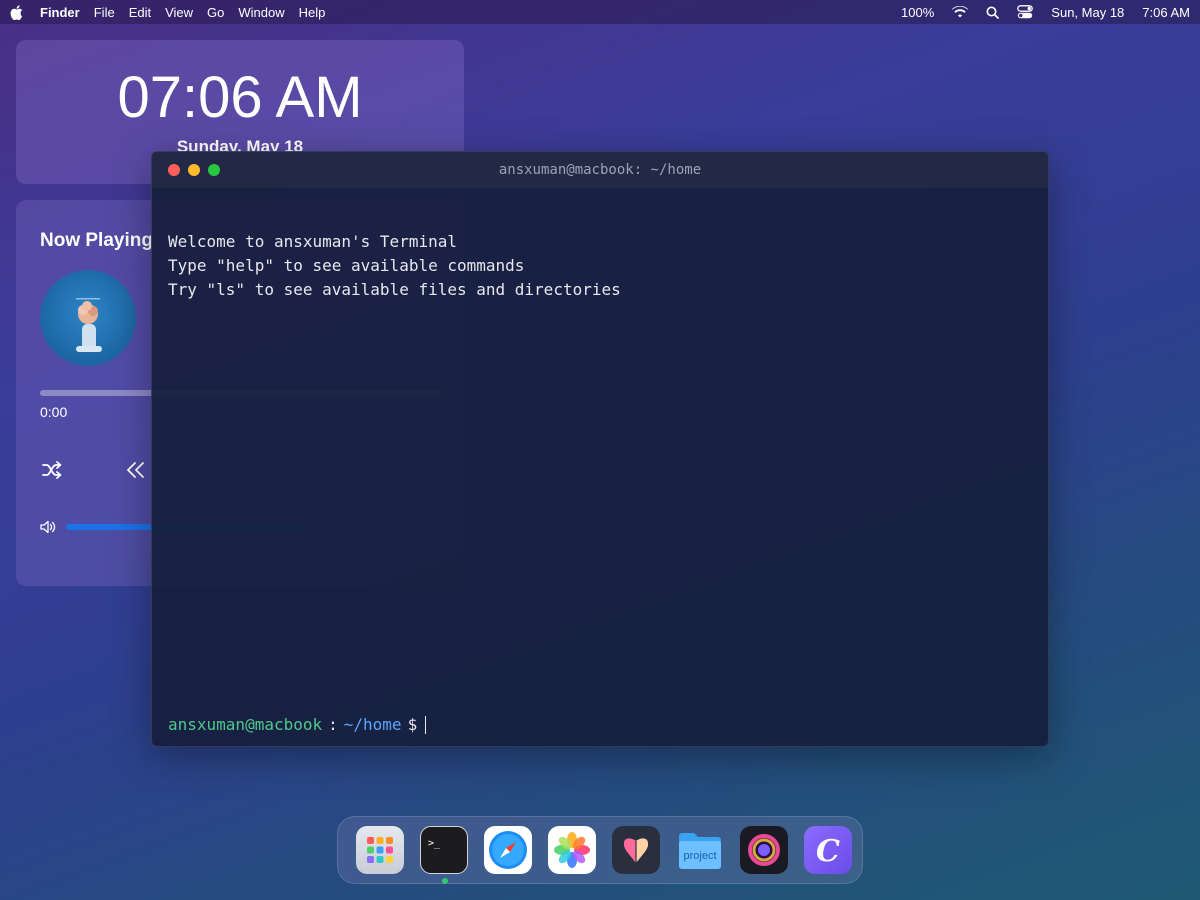 The height and width of the screenshot is (900, 1200). Describe the element at coordinates (261, 12) in the screenshot. I see `menu-window: Window` at that location.